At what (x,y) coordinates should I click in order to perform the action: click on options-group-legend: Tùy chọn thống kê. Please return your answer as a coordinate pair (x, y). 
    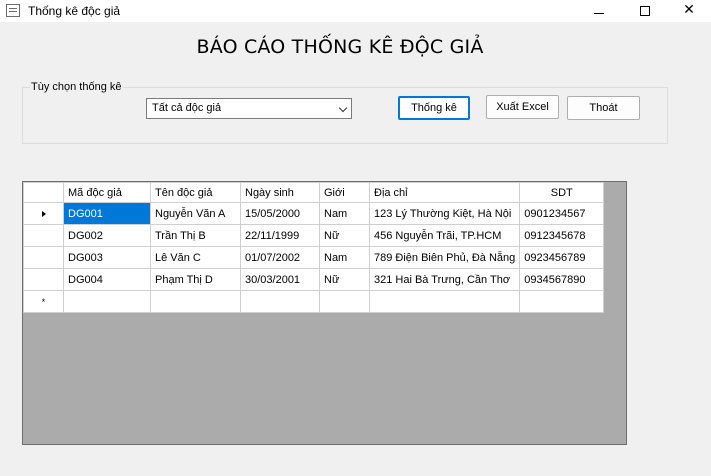
    Looking at the image, I should click on (76, 87).